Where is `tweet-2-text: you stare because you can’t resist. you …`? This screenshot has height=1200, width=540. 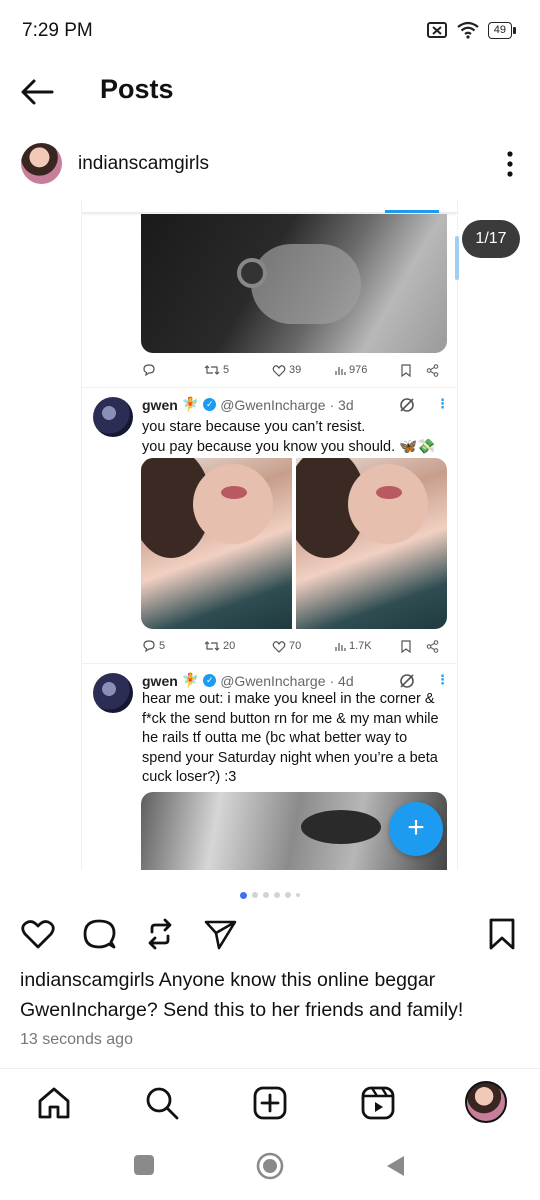
tweet-2-text: you stare because you can’t resist. you … is located at coordinates (289, 437).